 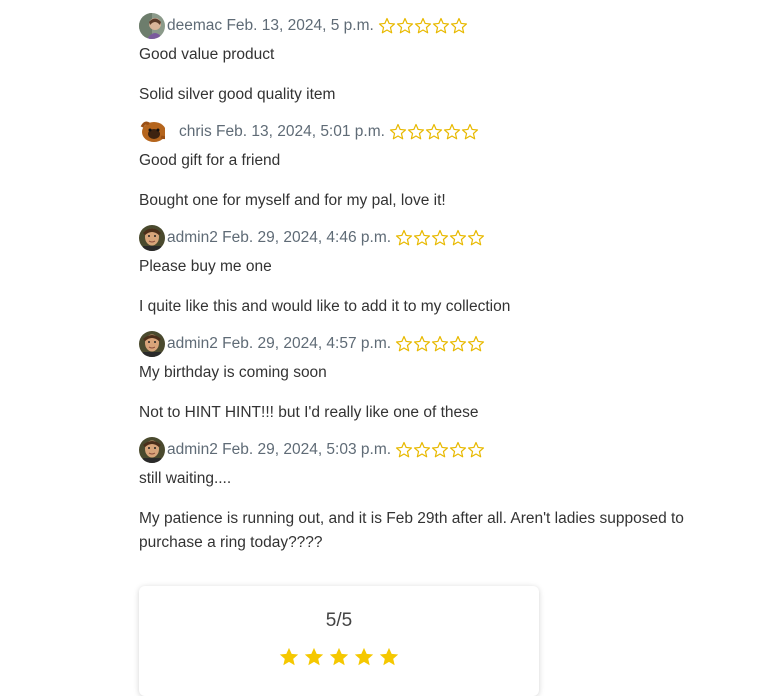 What do you see at coordinates (307, 449) in the screenshot?
I see `review-date: Feb. 29, 2024, 5:03 p.m.` at bounding box center [307, 449].